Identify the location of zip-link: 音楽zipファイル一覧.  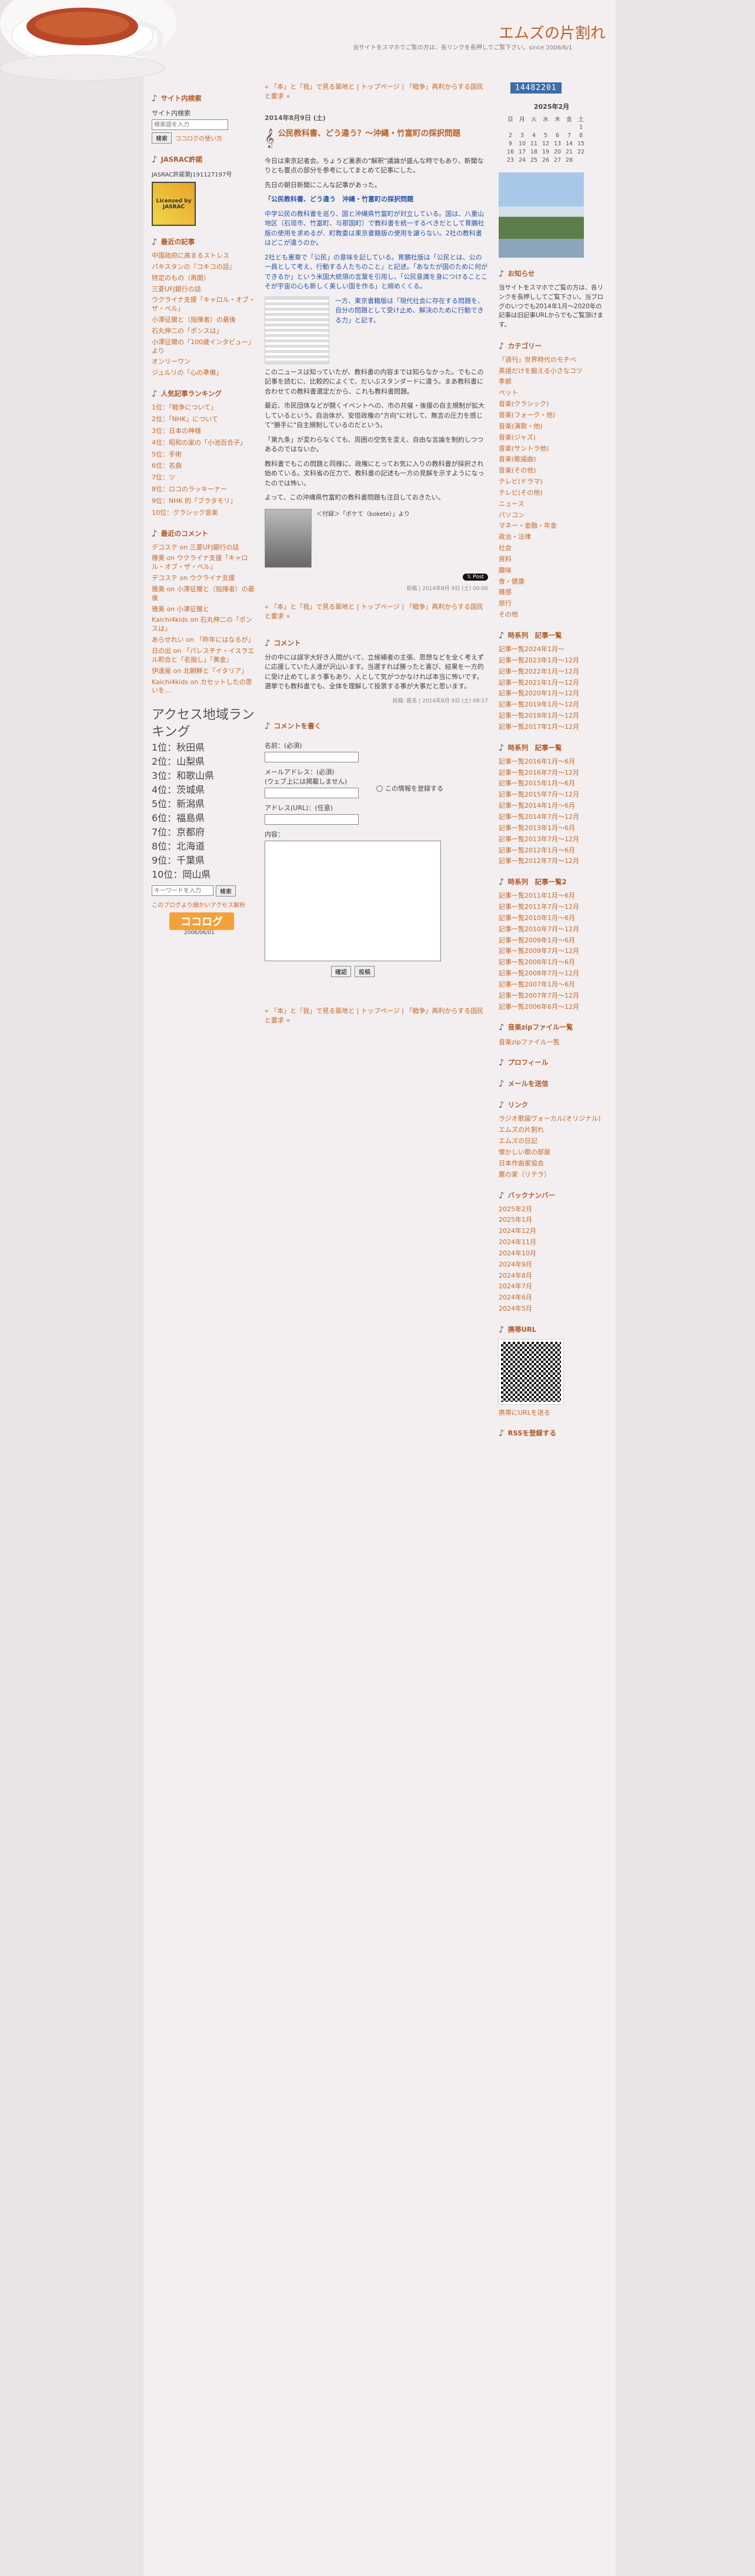
(551, 1042).